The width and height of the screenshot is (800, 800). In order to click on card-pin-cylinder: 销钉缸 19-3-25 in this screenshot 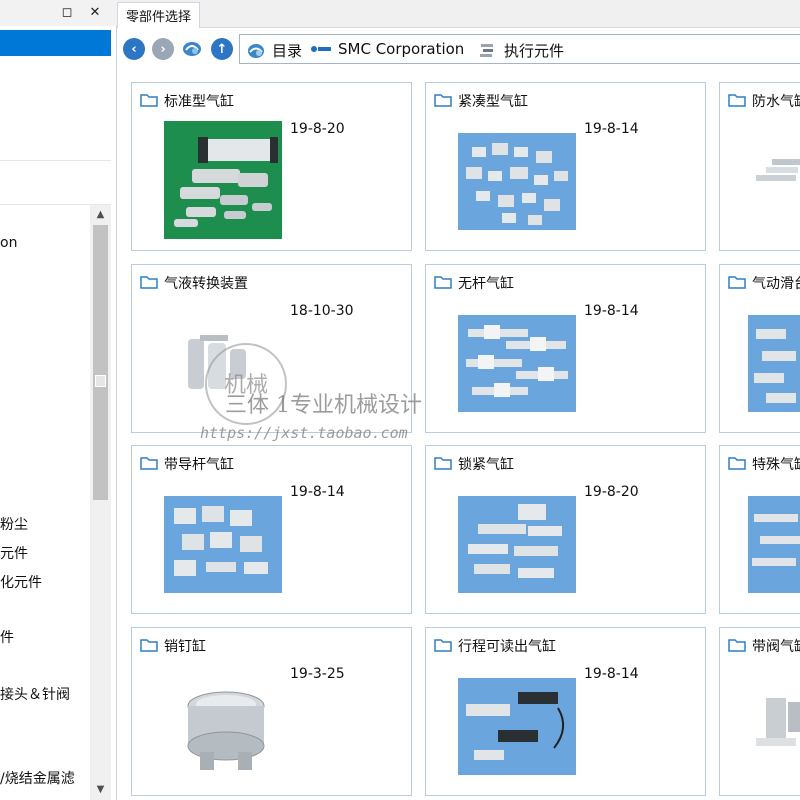, I will do `click(271, 711)`.